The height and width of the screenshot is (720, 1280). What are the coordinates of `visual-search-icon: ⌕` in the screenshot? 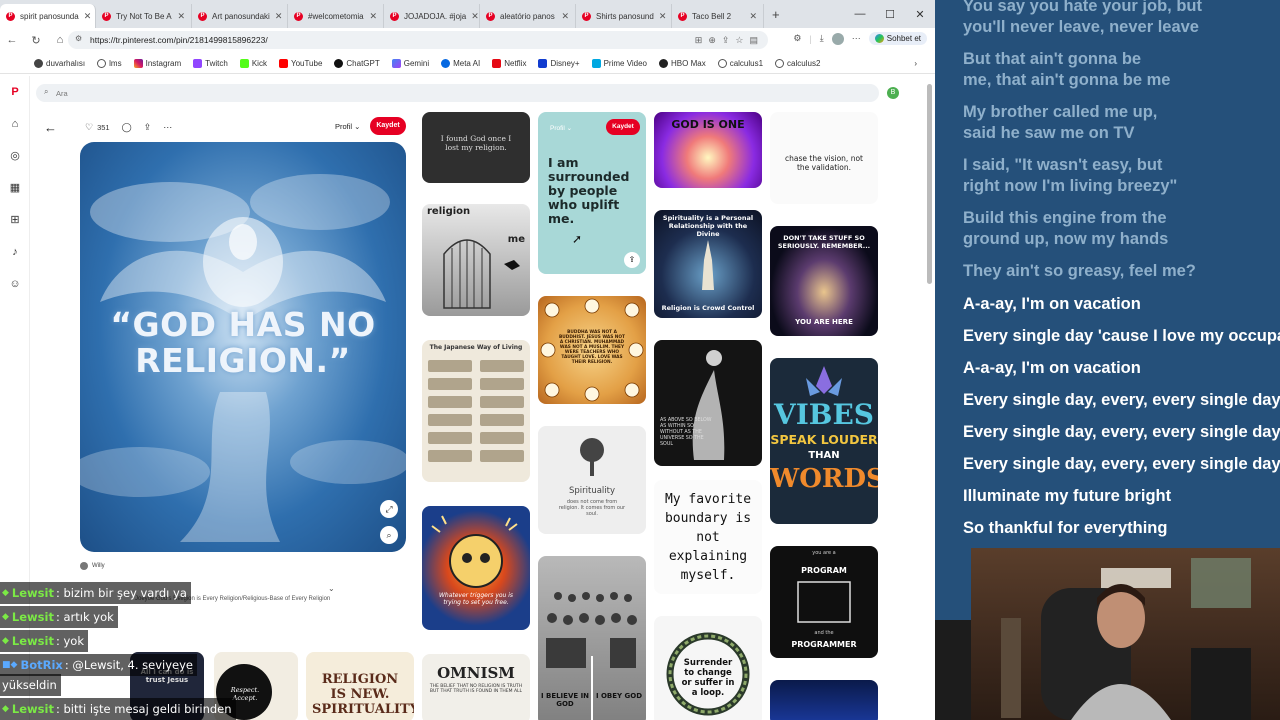 It's located at (389, 535).